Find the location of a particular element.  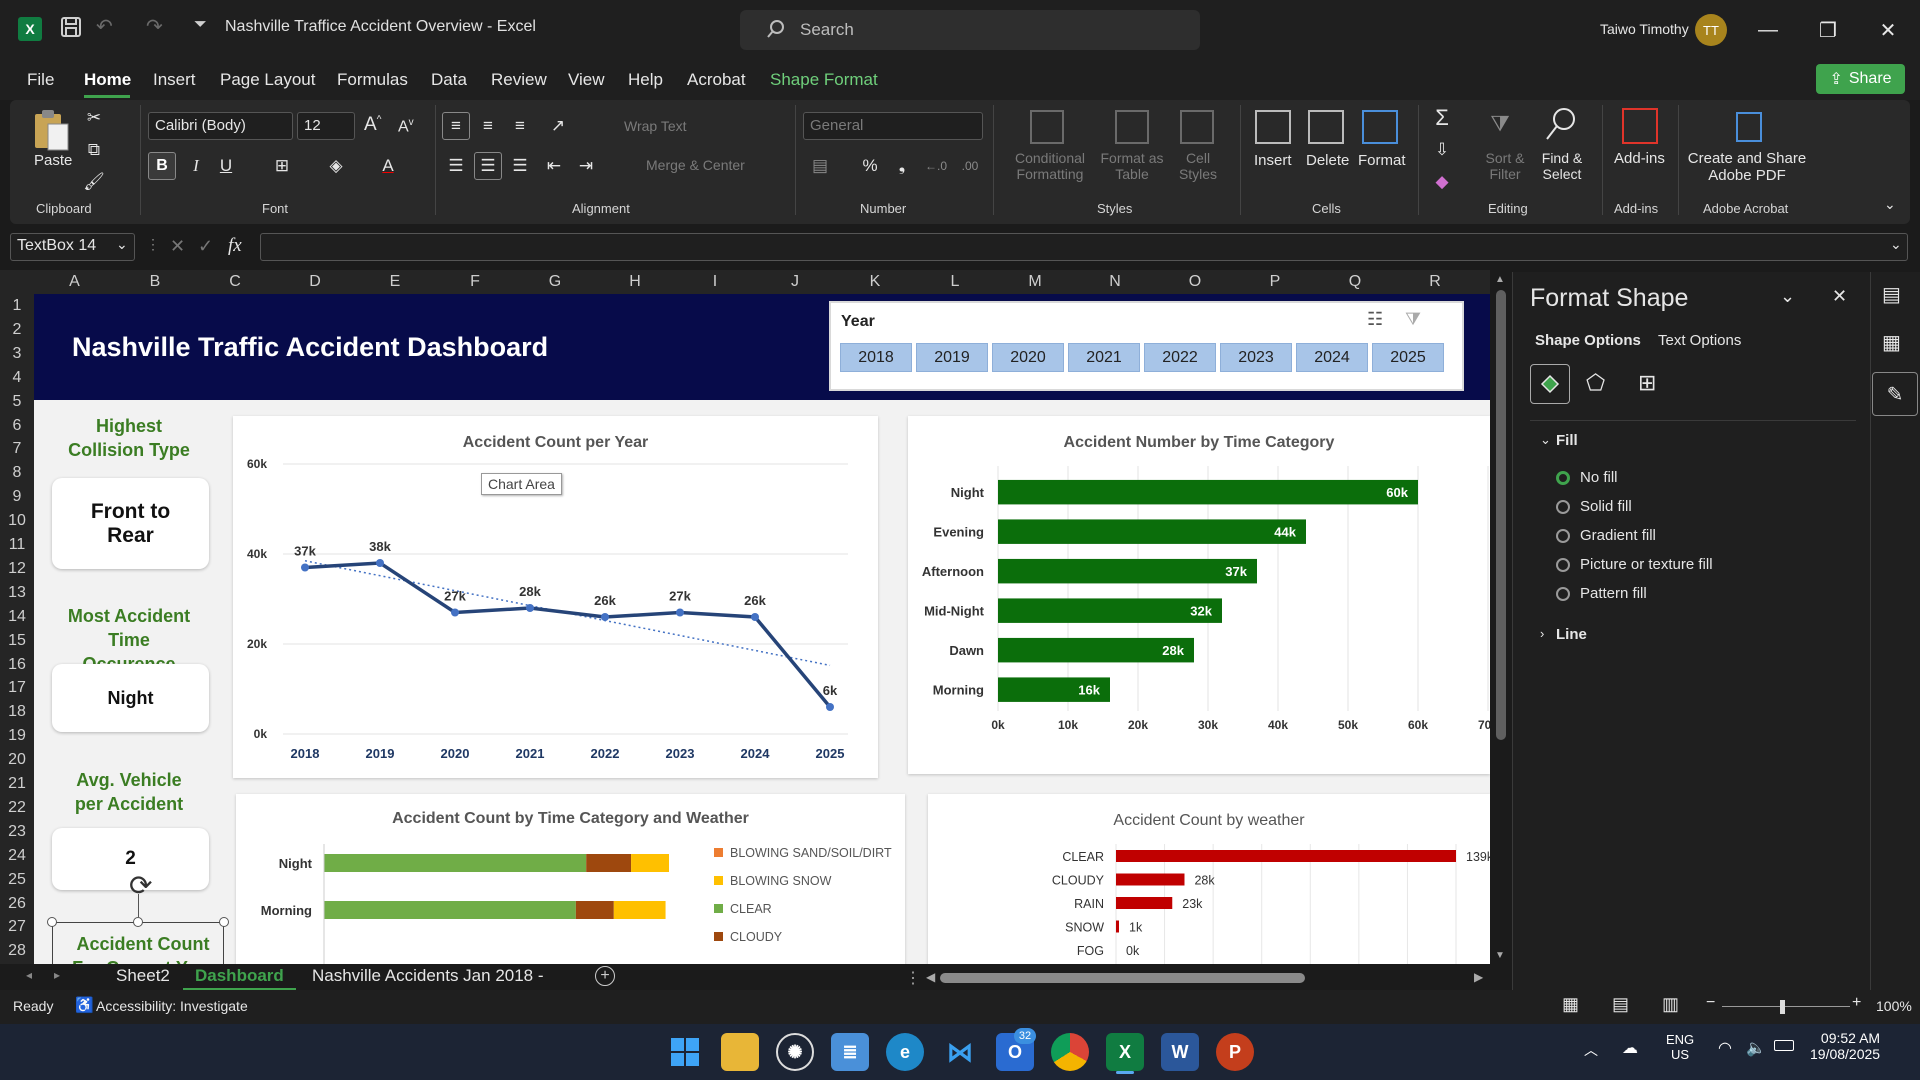

next-sheet-icon: ▸ is located at coordinates (57, 975).